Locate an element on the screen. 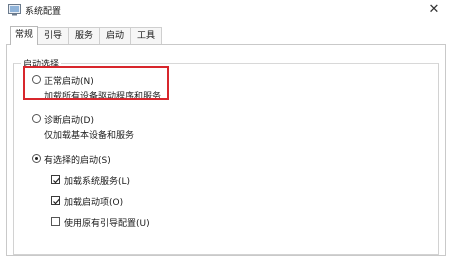  use-original-boot-config-checkbox is located at coordinates (55, 221).